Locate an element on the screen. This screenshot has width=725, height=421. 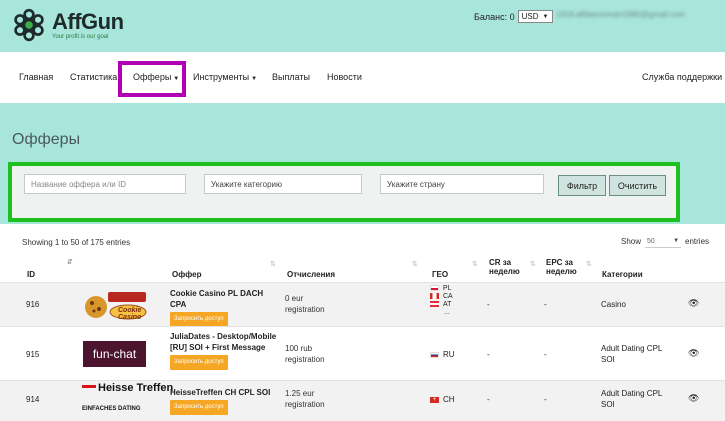
offer-geo: + CH is located at coordinates (442, 399).